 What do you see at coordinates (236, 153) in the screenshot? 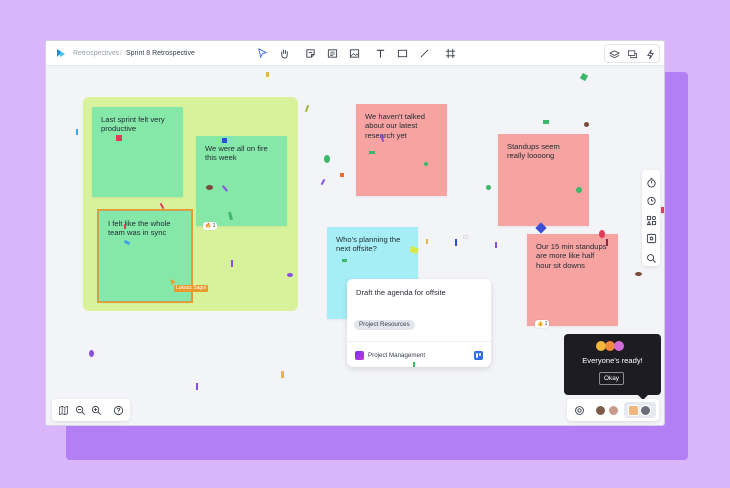
I see `sticky-text: We were all on fire this week` at bounding box center [236, 153].